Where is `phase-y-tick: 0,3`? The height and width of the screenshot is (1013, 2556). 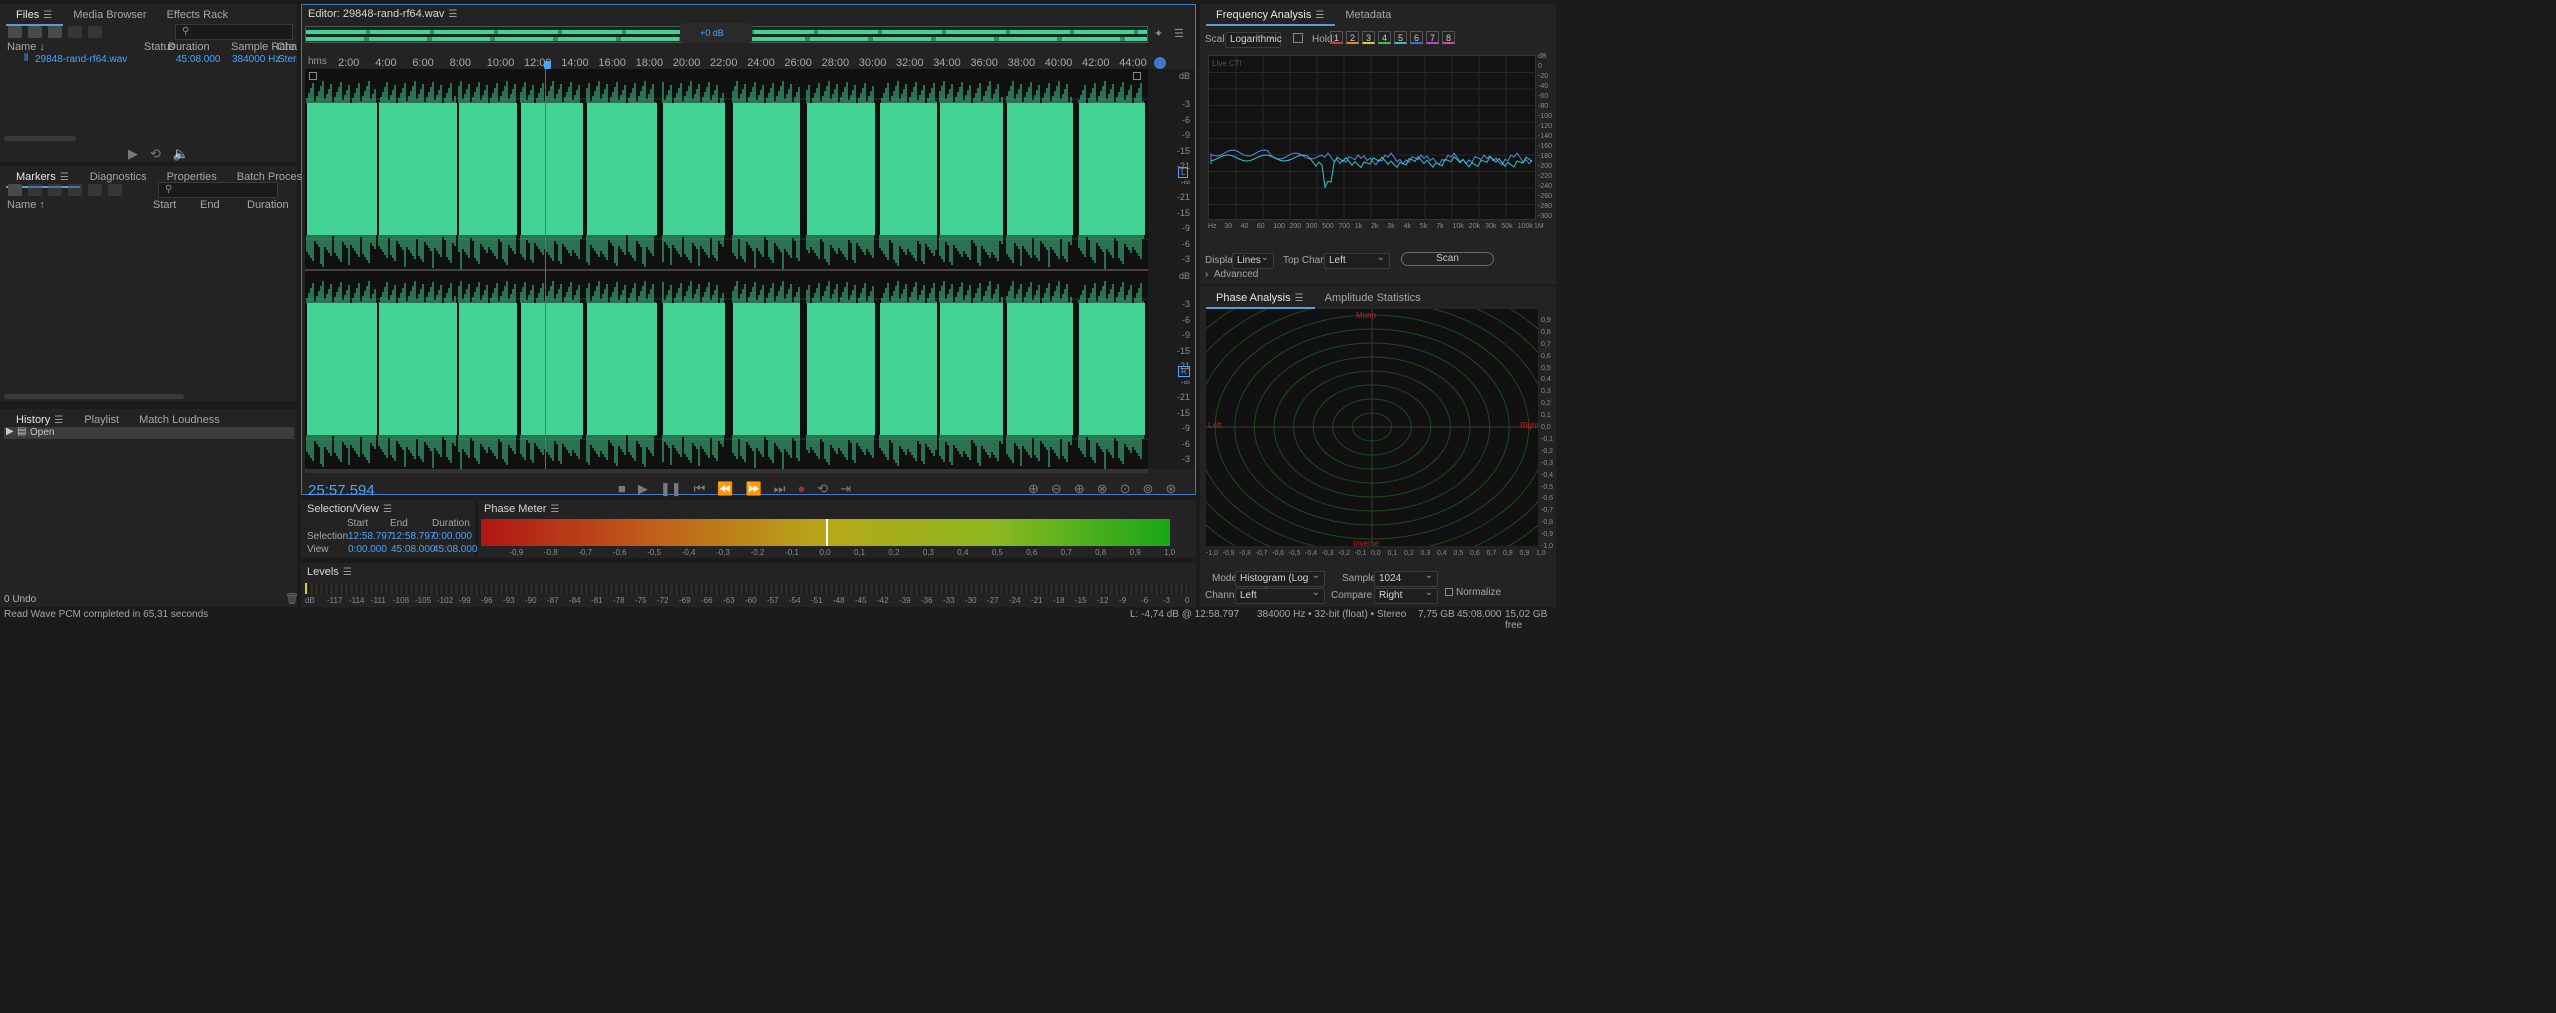
phase-y-tick: 0,3 is located at coordinates (1546, 392).